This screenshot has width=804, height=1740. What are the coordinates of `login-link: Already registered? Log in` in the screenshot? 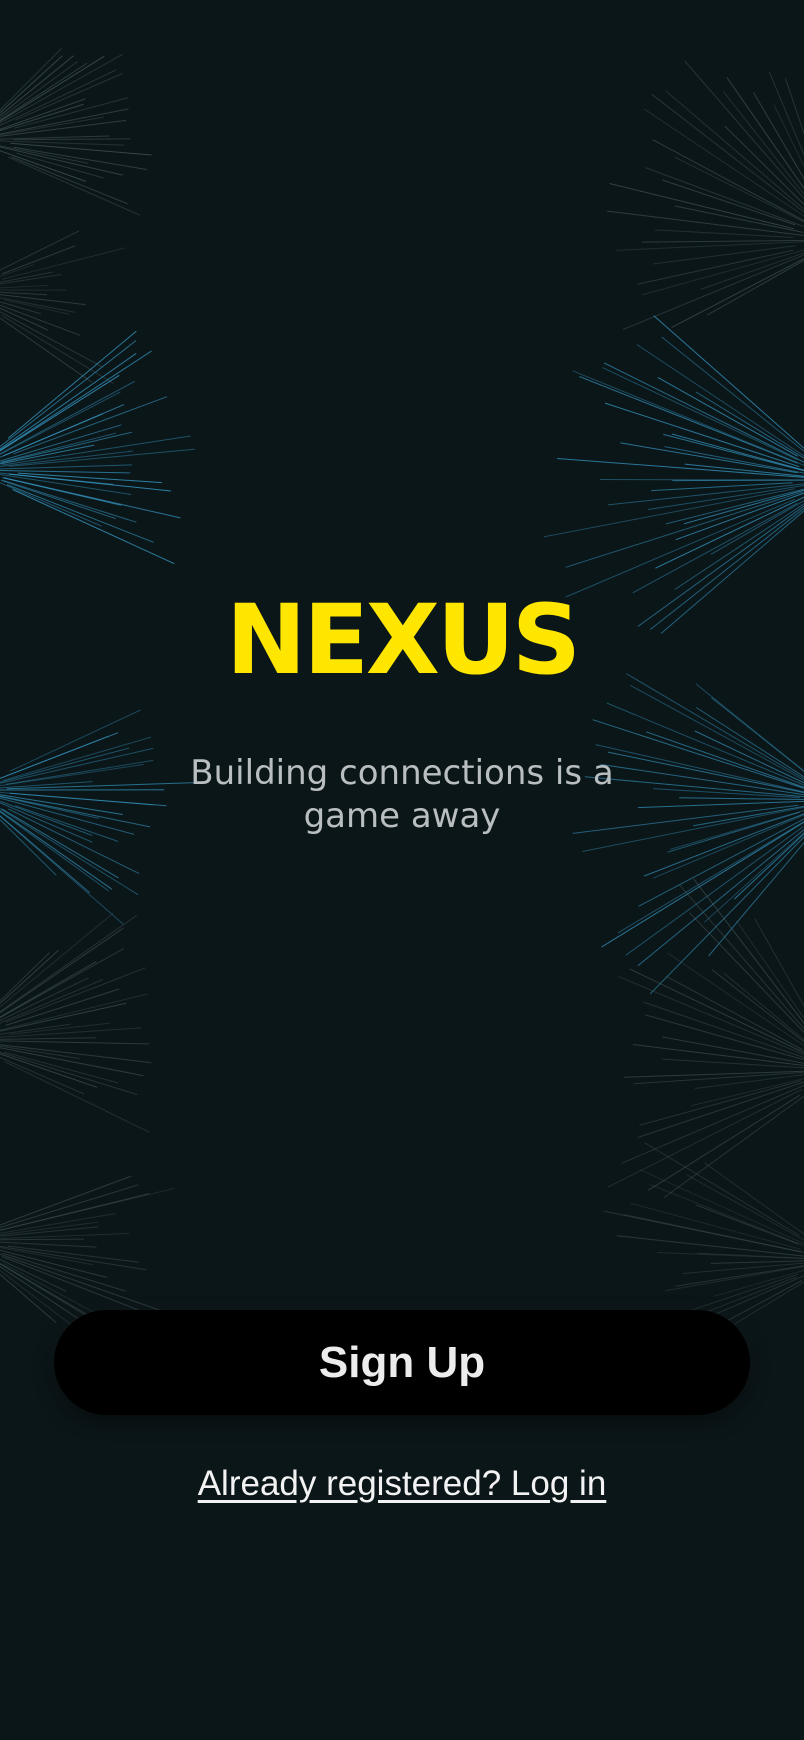 It's located at (402, 1484).